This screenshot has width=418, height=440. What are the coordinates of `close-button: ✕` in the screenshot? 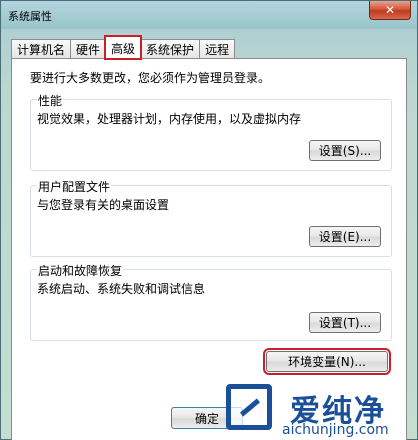 It's located at (390, 10).